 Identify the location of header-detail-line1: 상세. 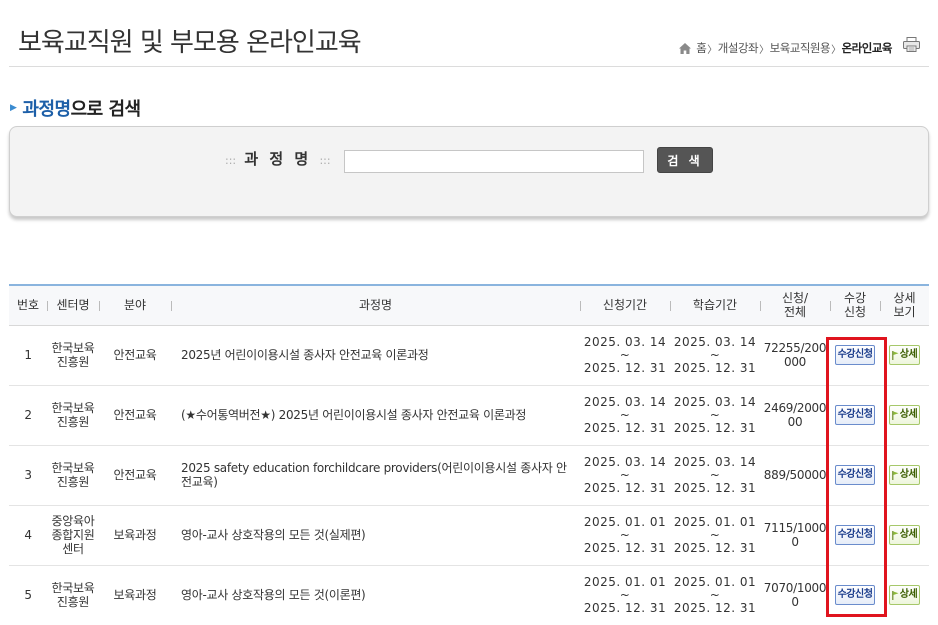
(904, 298).